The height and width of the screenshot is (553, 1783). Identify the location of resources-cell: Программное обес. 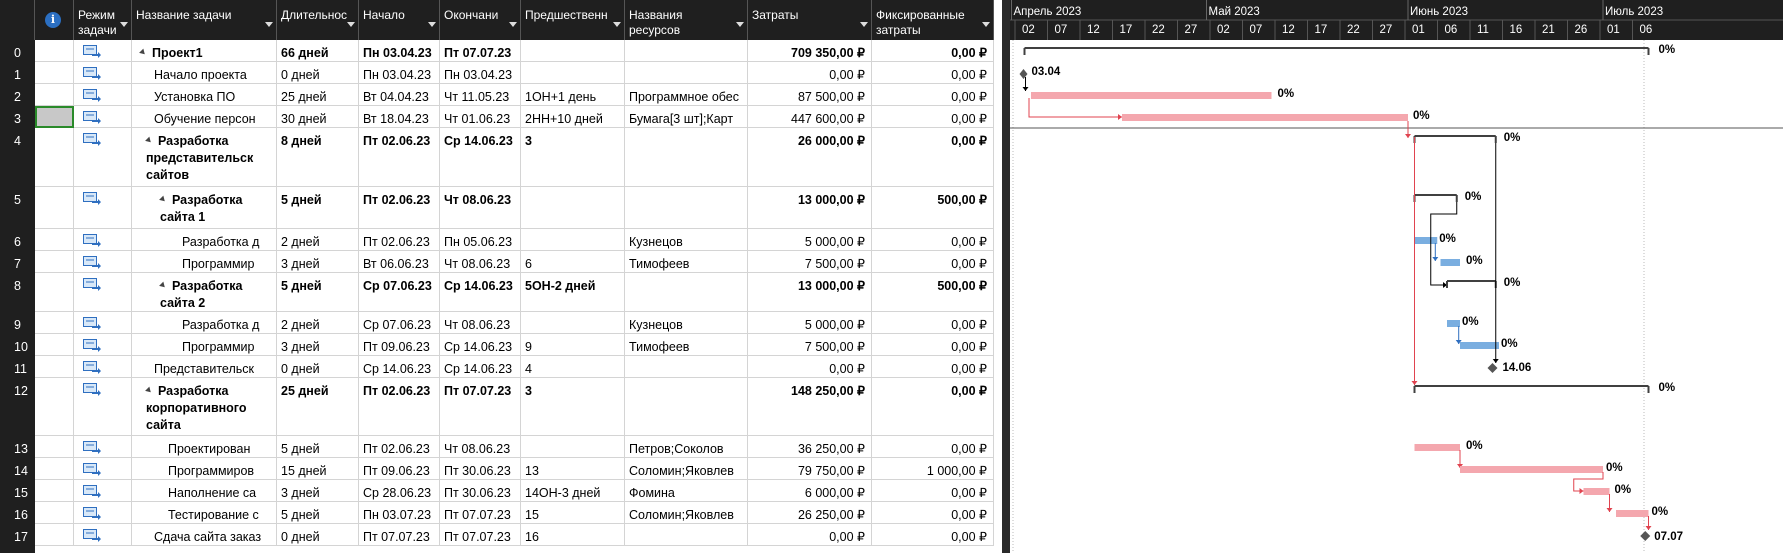
(686, 95).